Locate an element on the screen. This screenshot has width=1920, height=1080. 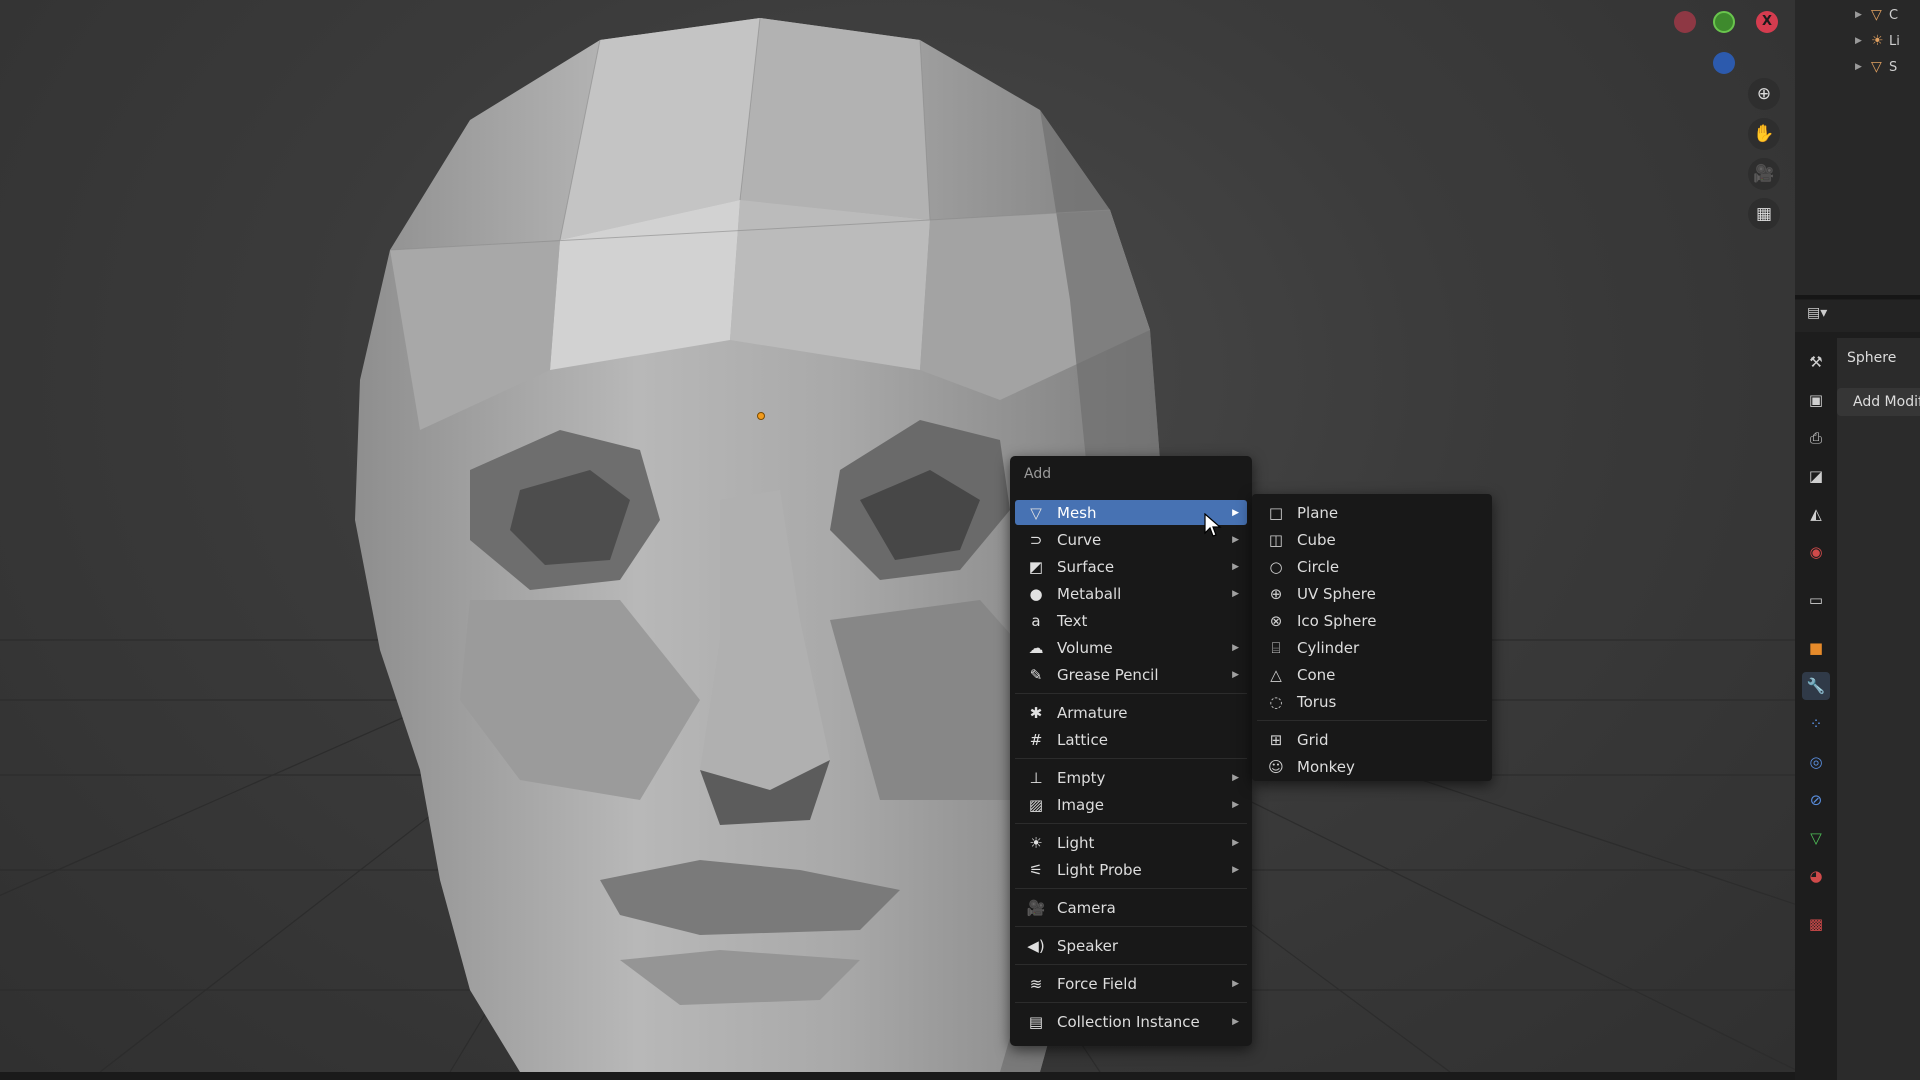
submenu-item-ico-sphere: ⊗ Ico Sphere is located at coordinates (1372, 620).